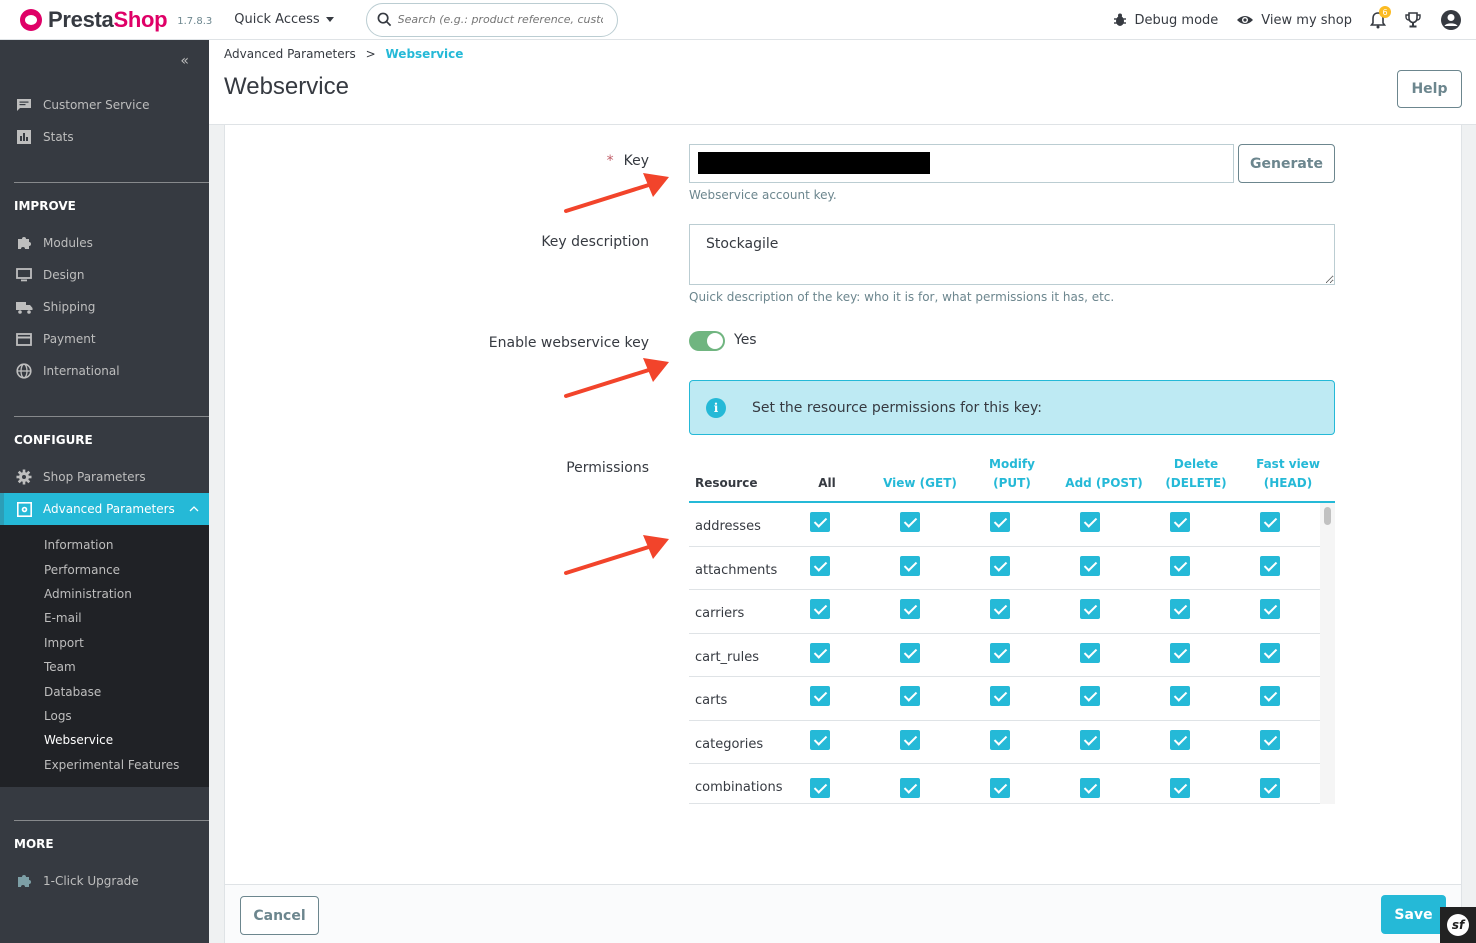  Describe the element at coordinates (104, 716) in the screenshot. I see `sub-item-logs: Logs` at that location.